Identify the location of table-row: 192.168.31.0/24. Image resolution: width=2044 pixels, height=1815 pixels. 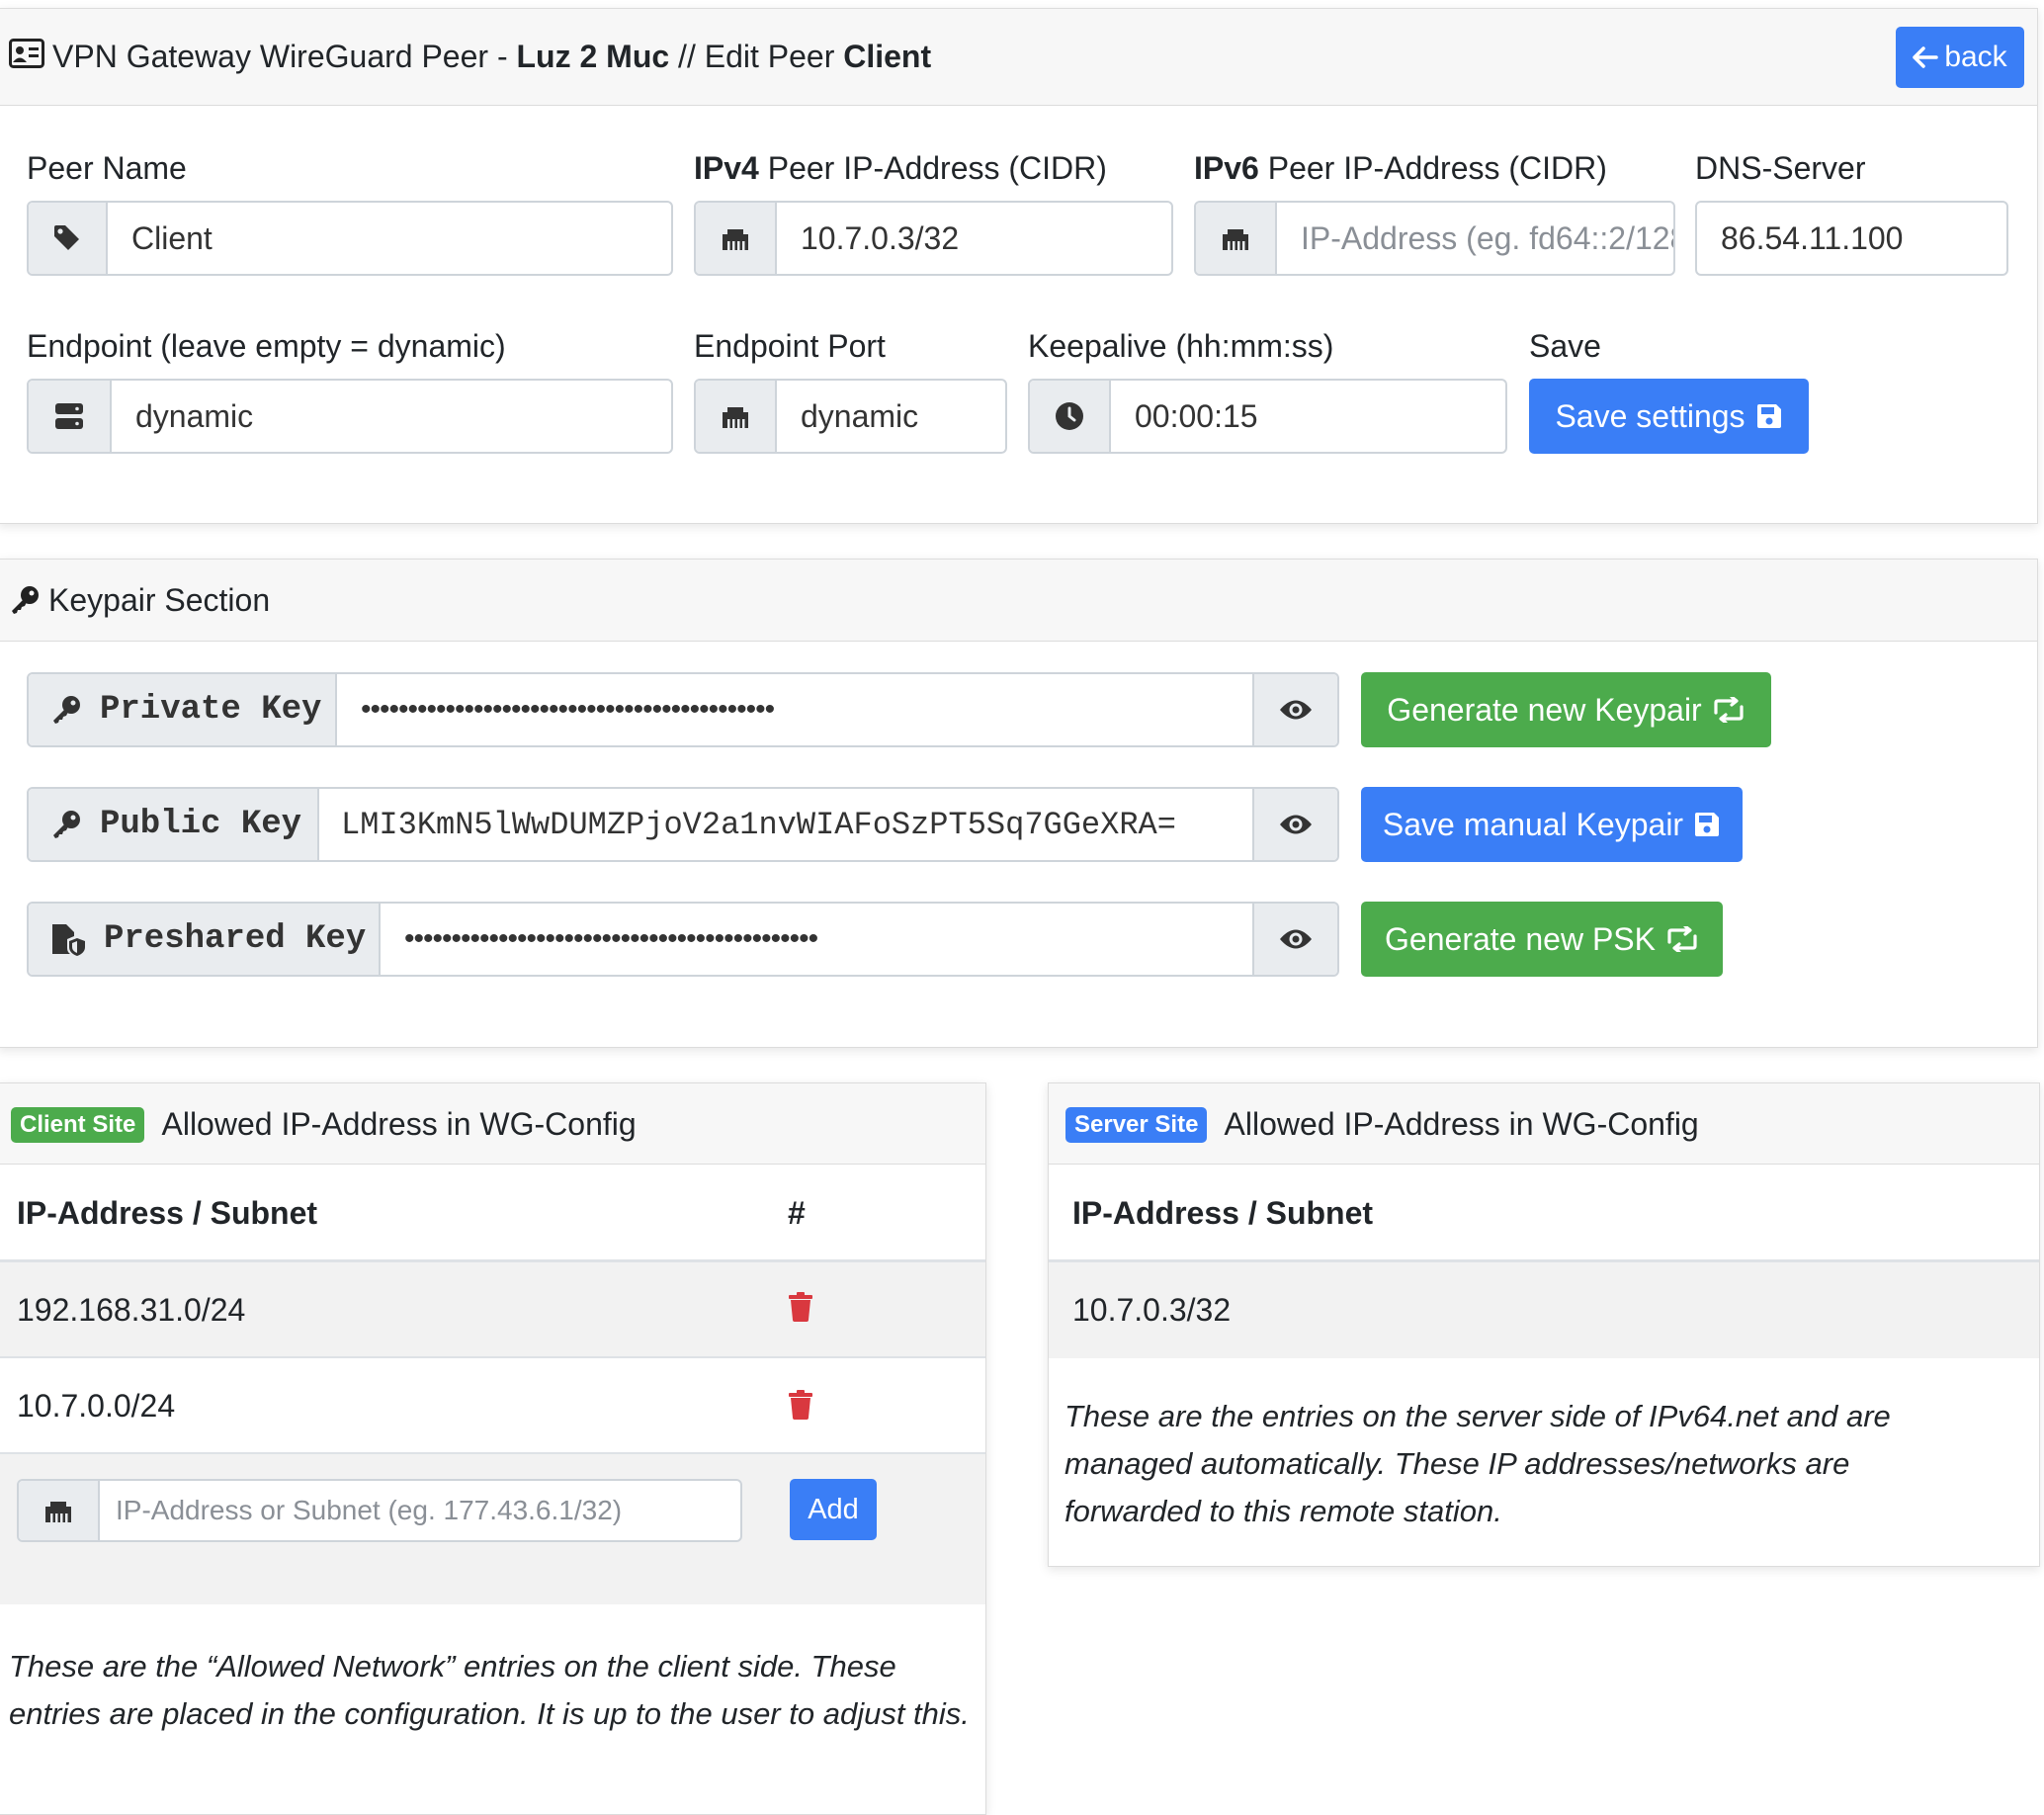
(492, 1310).